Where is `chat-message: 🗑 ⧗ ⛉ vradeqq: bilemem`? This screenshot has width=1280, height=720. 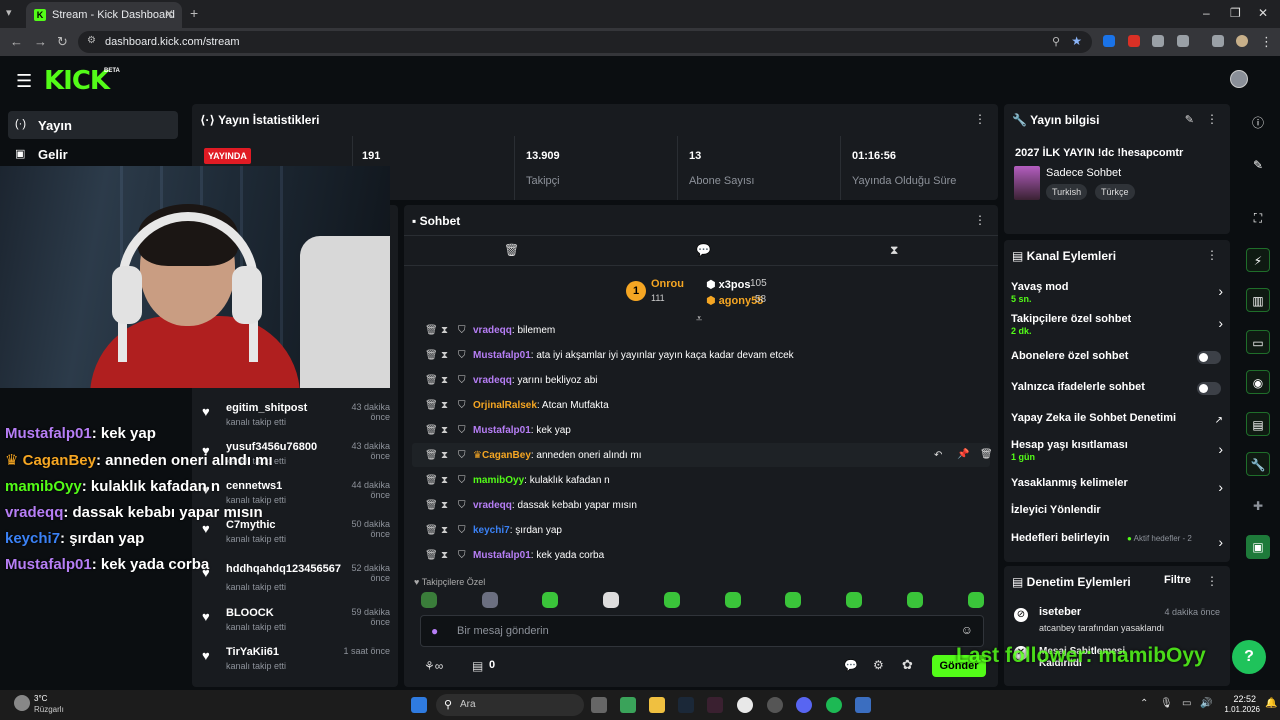
chat-message: 🗑 ⧗ ⛉ vradeqq: bilemem is located at coordinates (706, 331).